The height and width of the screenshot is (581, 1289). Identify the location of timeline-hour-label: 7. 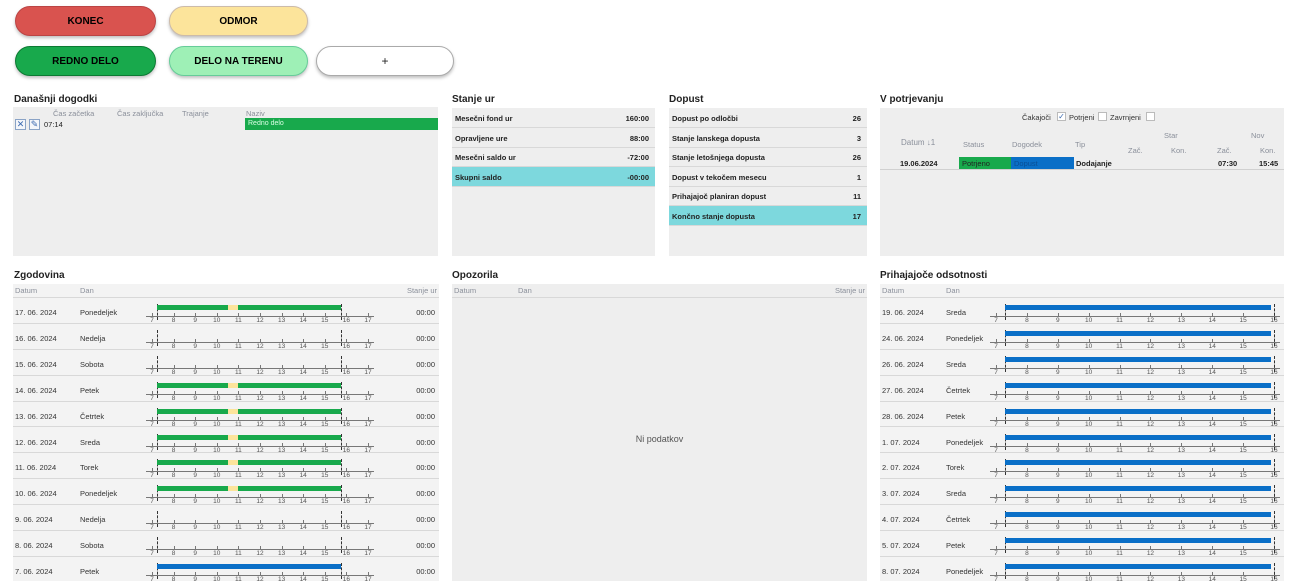
(152, 578).